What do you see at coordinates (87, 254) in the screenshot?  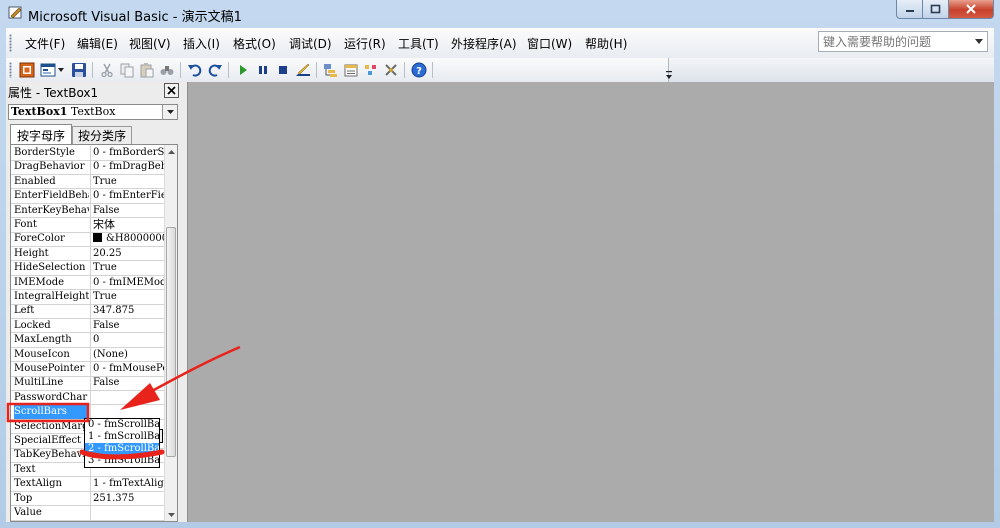 I see `property-row-height: Height 20.25` at bounding box center [87, 254].